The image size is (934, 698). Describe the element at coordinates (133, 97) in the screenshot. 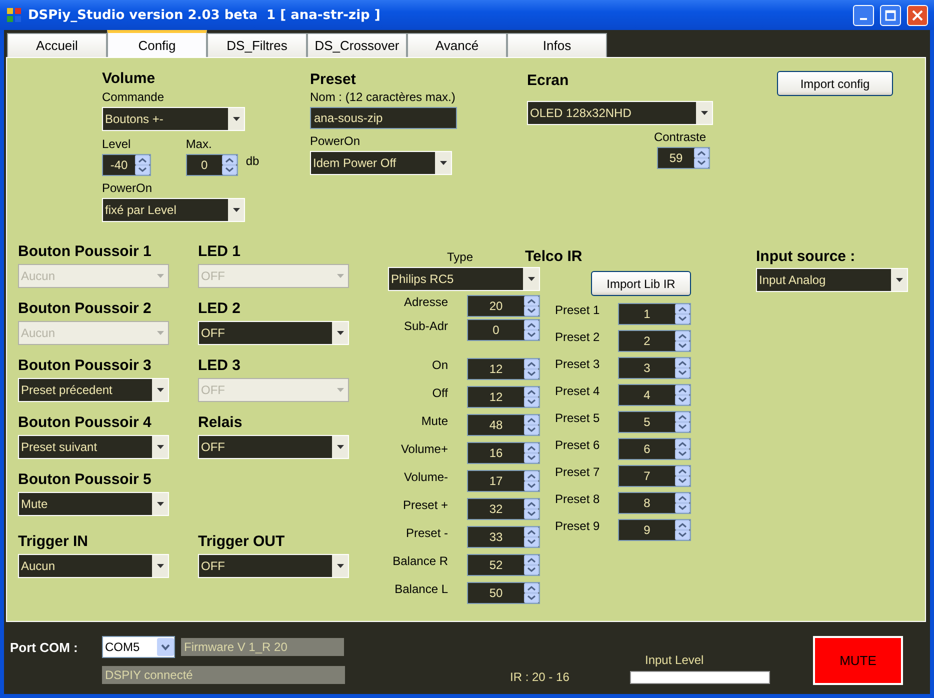

I see `field-label: Commande` at that location.